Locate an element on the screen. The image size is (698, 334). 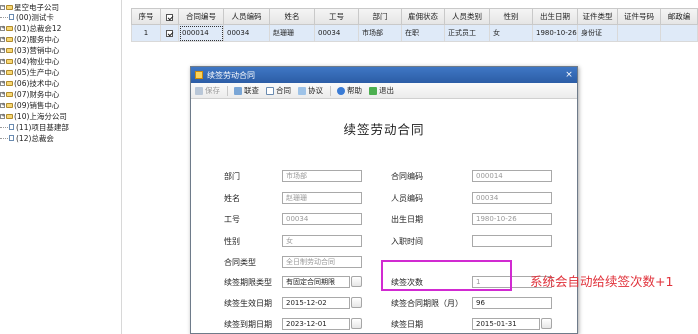
tree-item: (11)项目基建部 is located at coordinates (34, 127).